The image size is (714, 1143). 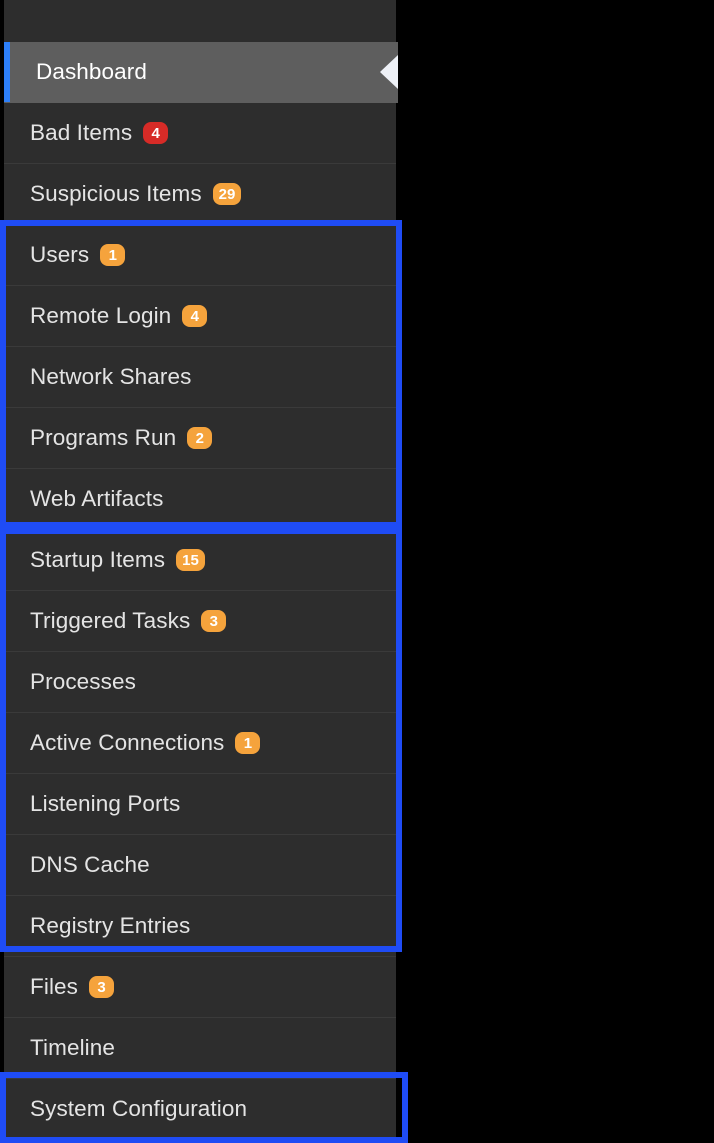 I want to click on sidebar-item-label: Startup Items, so click(x=98, y=559).